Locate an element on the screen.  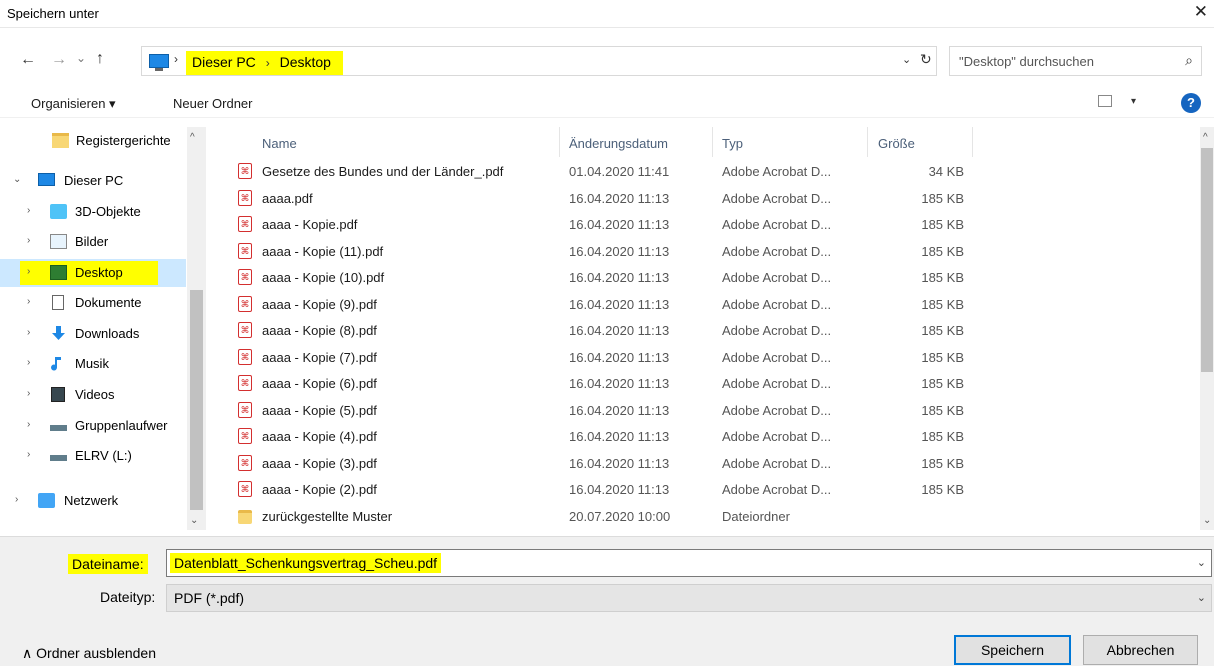
view-options-icon is located at coordinates (1105, 101).